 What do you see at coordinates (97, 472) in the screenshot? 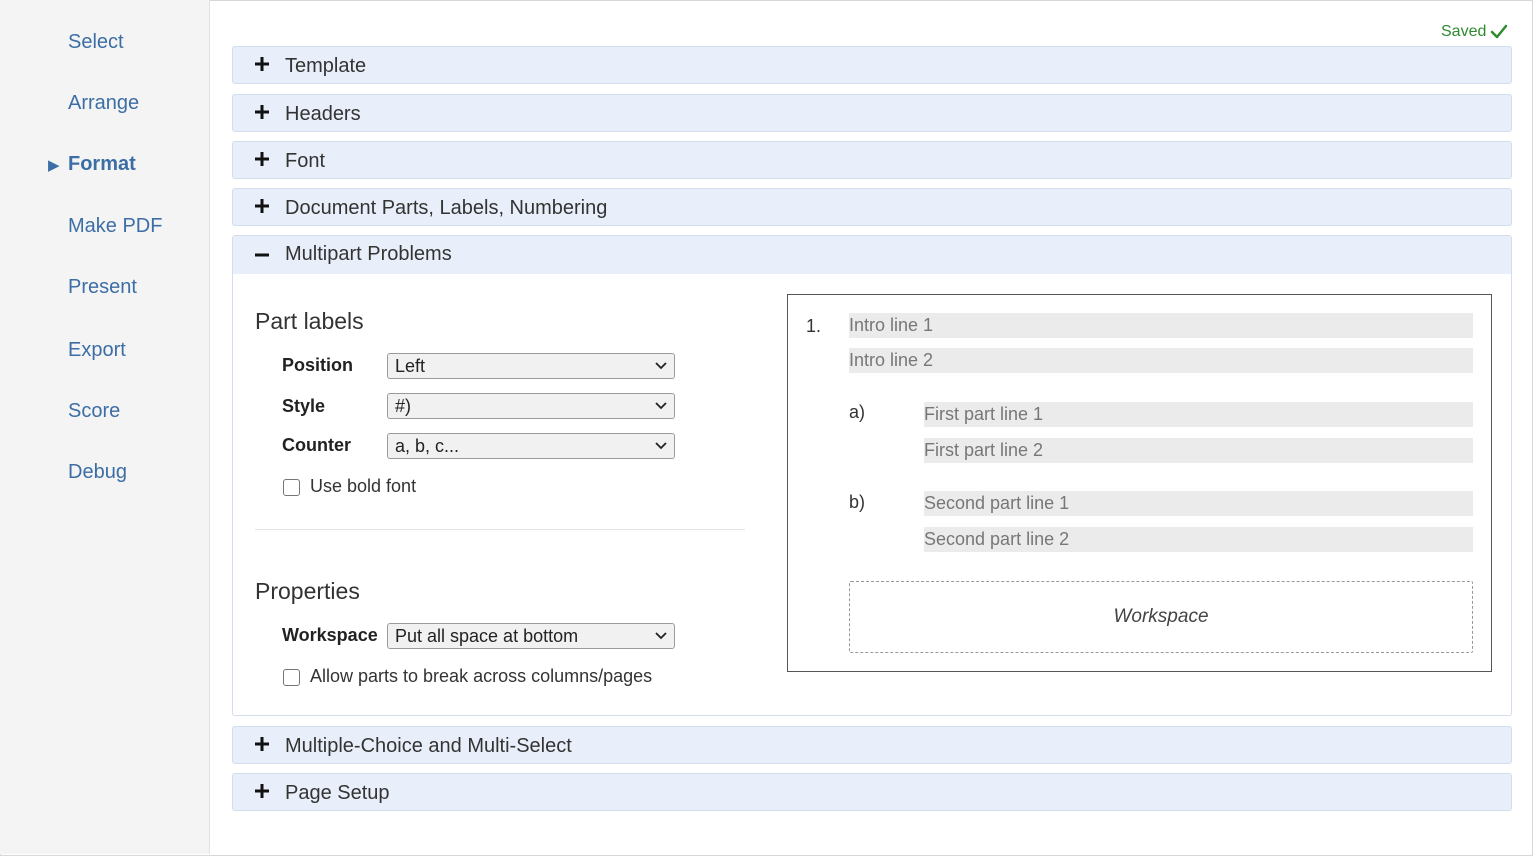
I see `sidebar-item-debug: Debug` at bounding box center [97, 472].